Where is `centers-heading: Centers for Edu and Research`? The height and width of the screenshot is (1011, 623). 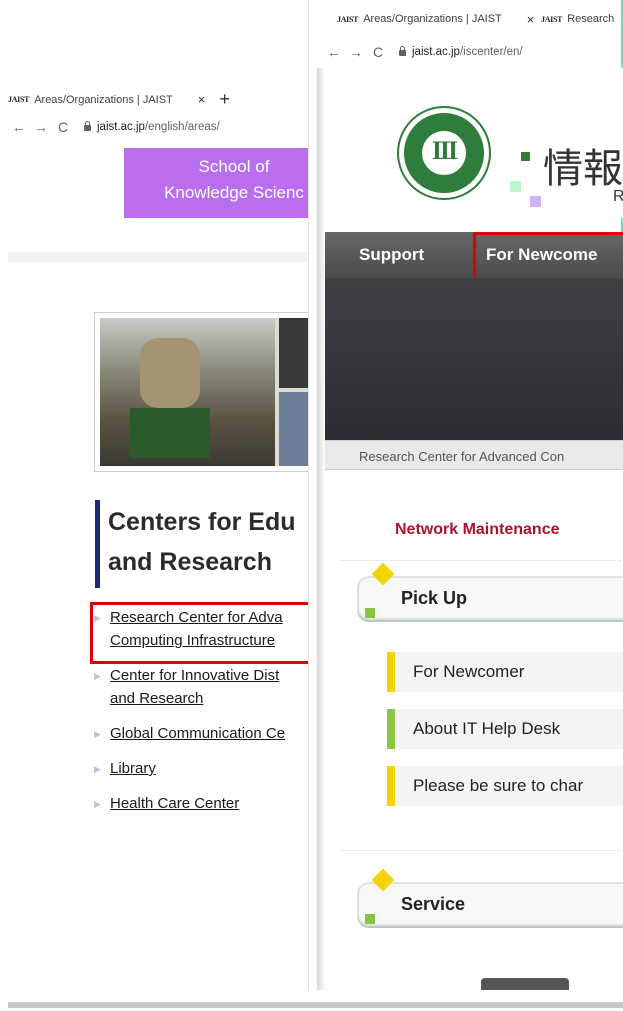
centers-heading: Centers for Edu and Research is located at coordinates (202, 542).